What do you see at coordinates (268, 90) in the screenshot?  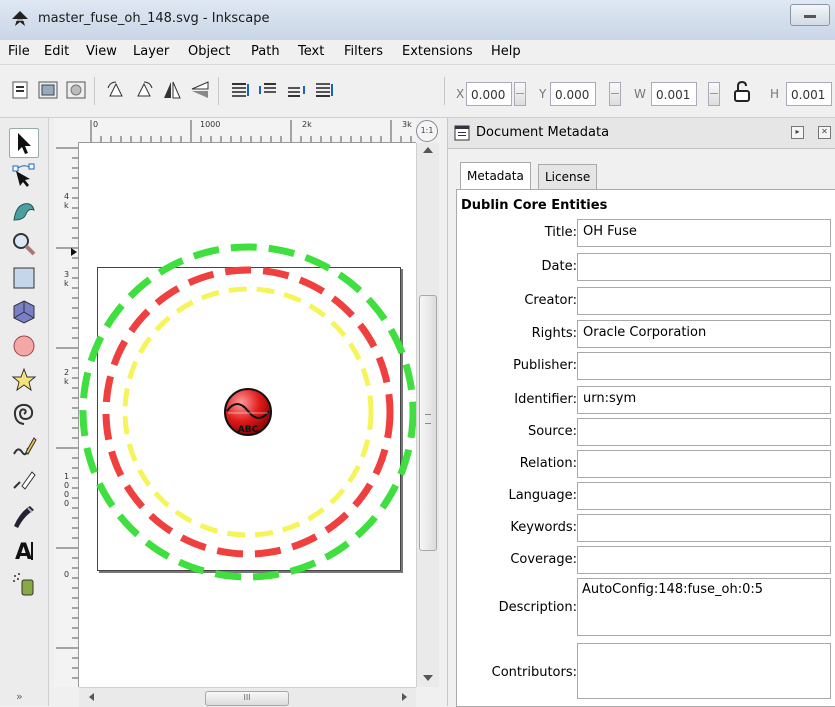 I see `raise-icon` at bounding box center [268, 90].